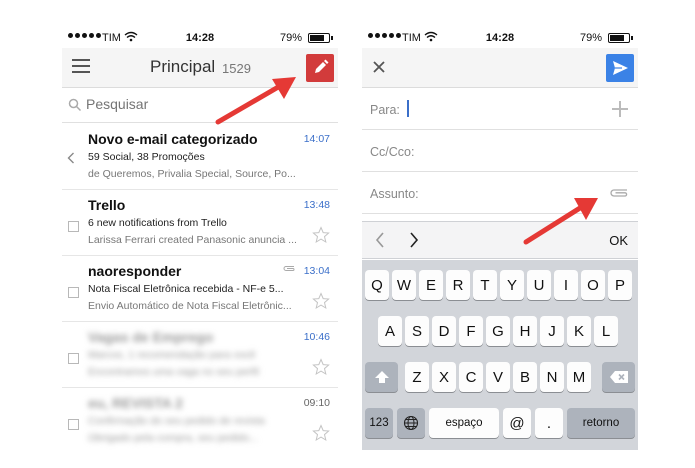 This screenshot has width=695, height=468. Describe the element at coordinates (385, 110) in the screenshot. I see `to-label: Para:` at that location.